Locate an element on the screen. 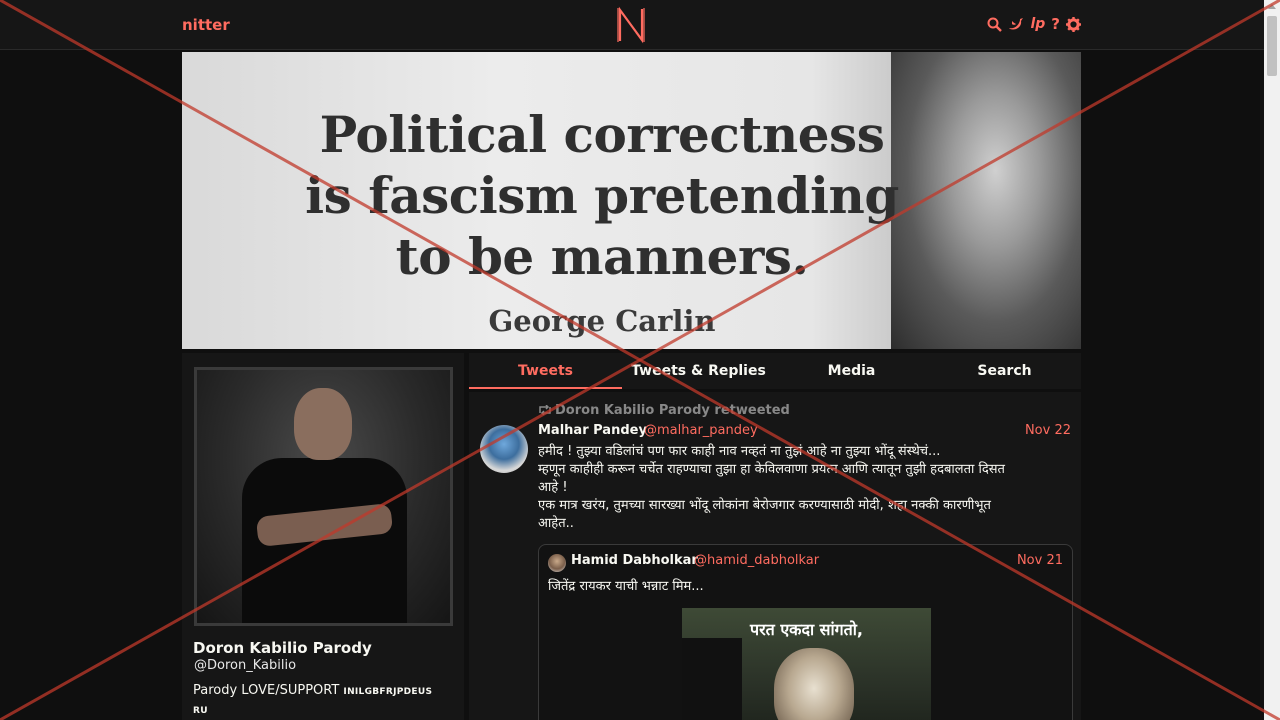 Image resolution: width=1280 pixels, height=720 pixels. brand-link: nitter is located at coordinates (206, 25).